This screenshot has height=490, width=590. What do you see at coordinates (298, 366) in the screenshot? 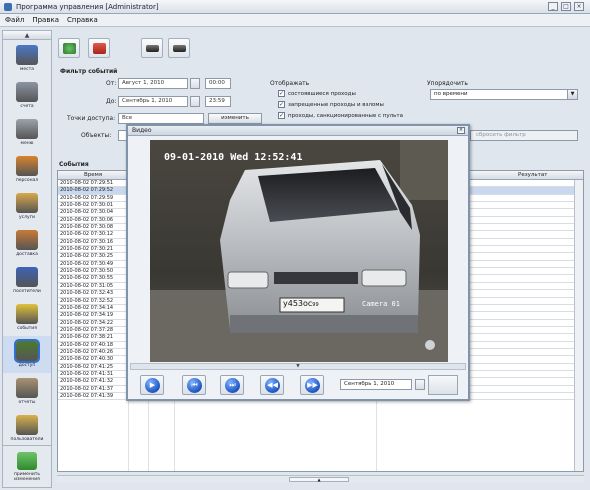
I see `video-timeline-scrollbar: ▼` at bounding box center [298, 366].